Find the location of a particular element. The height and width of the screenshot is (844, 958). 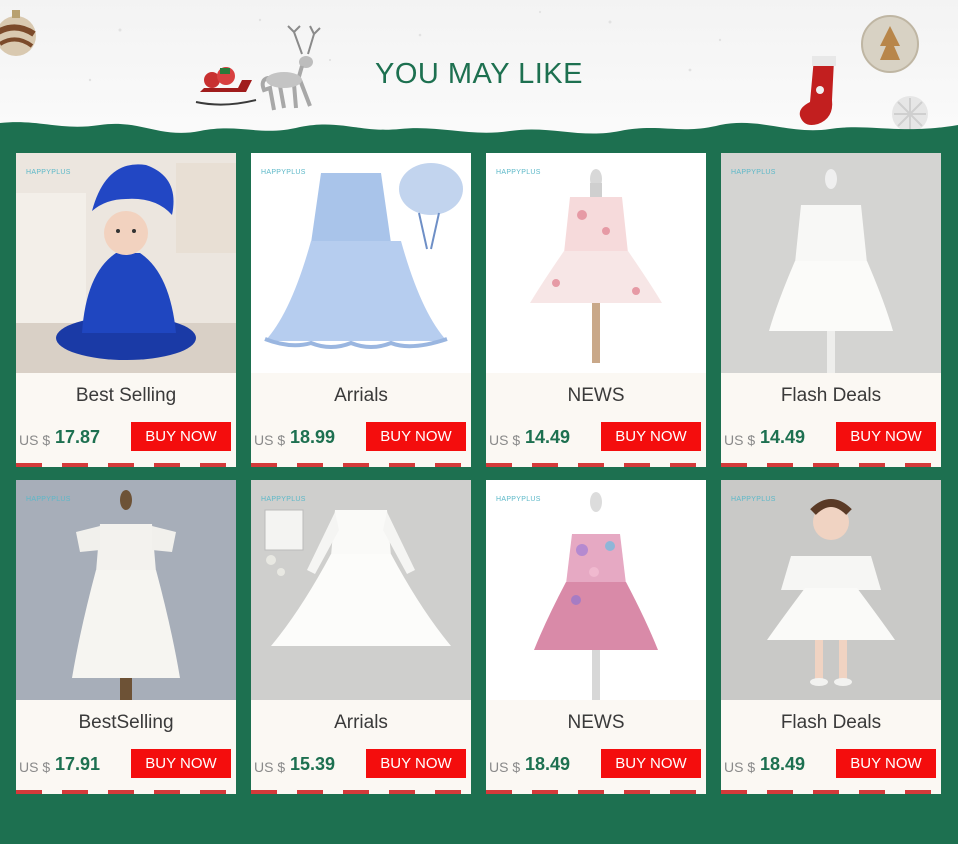

pink-flower-dress-image is located at coordinates (596, 590).